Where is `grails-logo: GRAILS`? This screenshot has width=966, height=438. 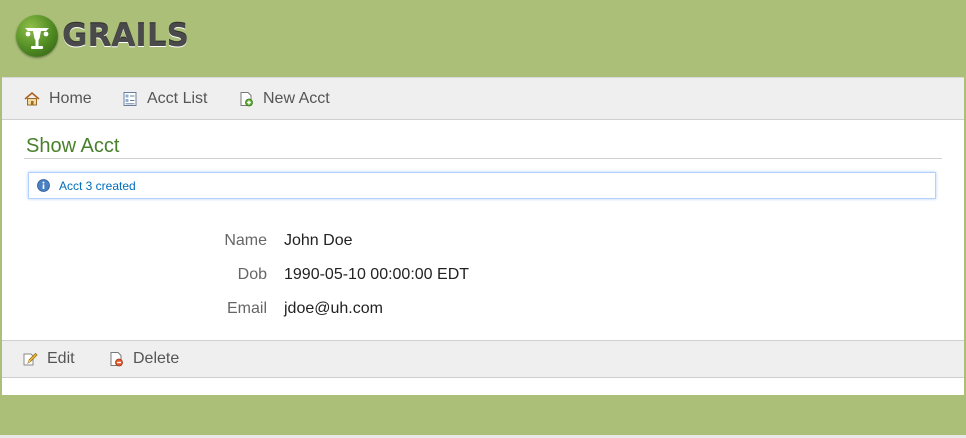
grails-logo: GRAILS is located at coordinates (102, 36).